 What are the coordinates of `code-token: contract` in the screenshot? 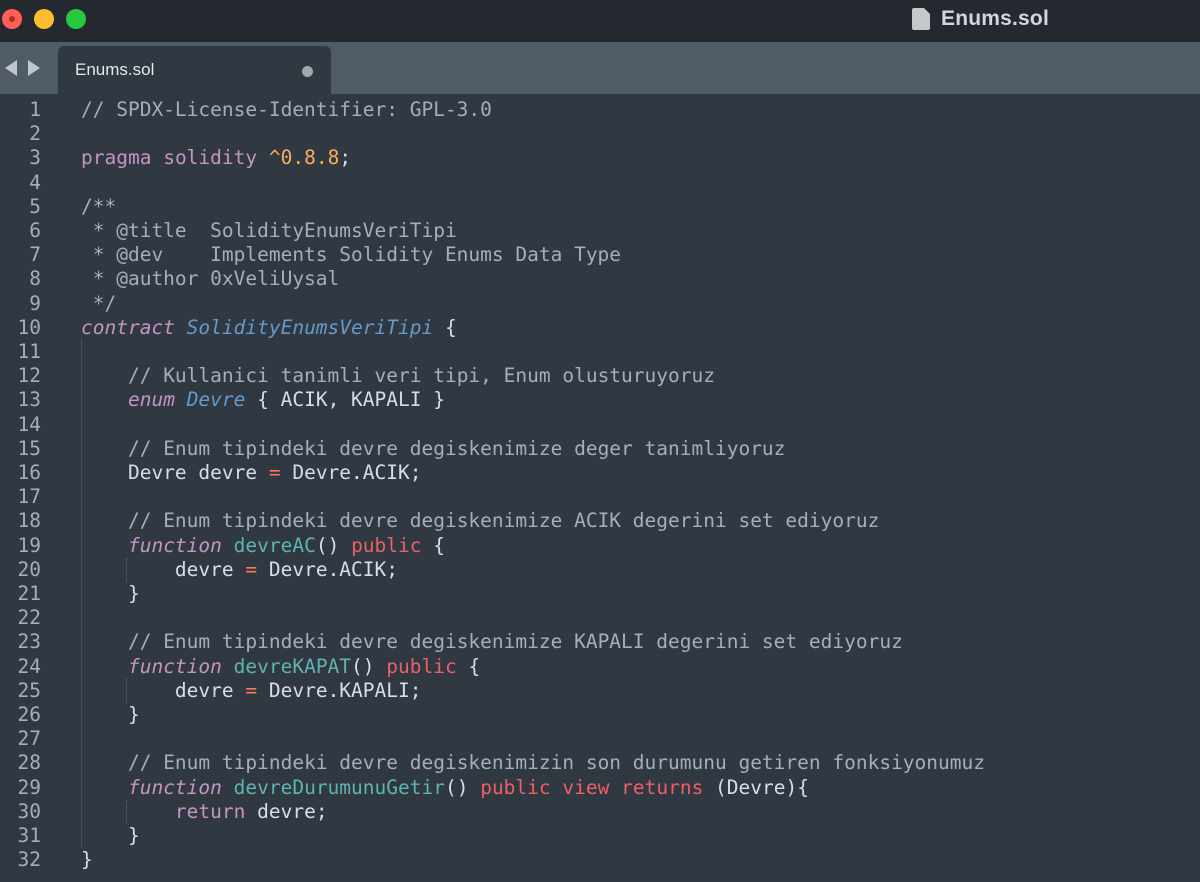 It's located at (128, 327).